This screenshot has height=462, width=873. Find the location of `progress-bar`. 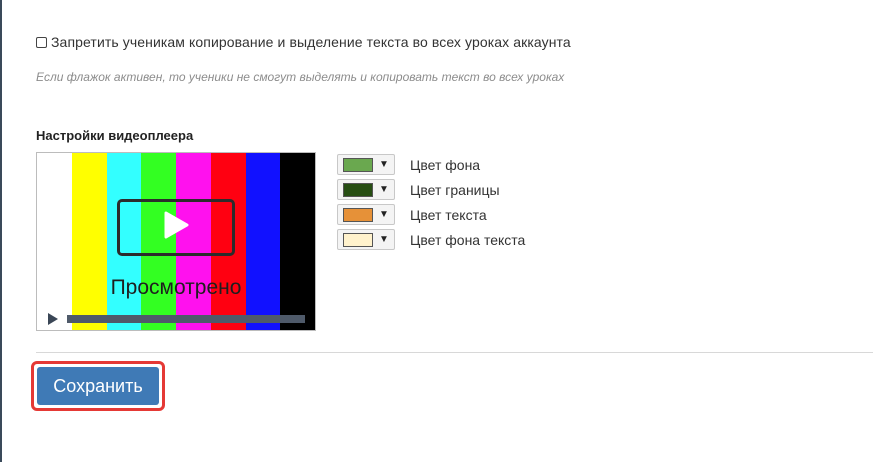

progress-bar is located at coordinates (186, 319).